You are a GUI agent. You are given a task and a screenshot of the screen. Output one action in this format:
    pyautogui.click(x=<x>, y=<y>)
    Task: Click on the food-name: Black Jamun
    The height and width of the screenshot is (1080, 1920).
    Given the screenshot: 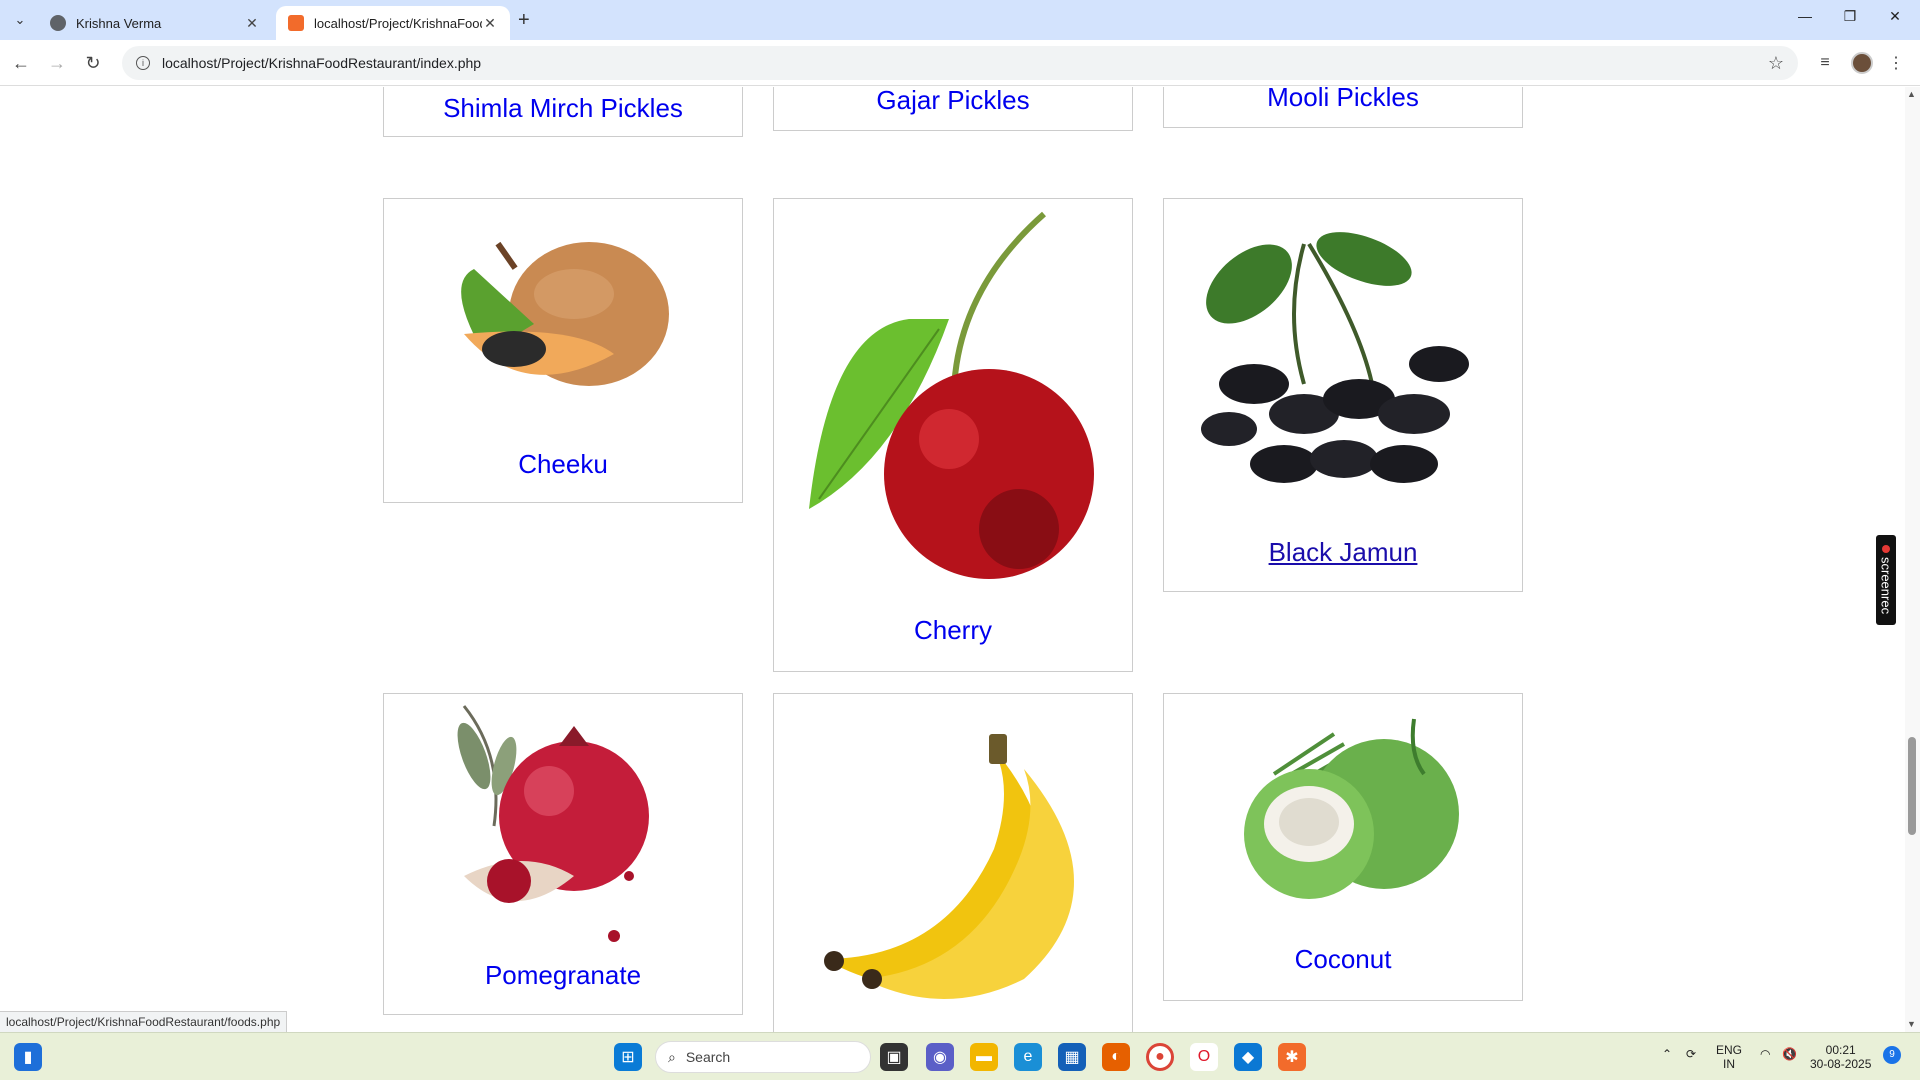 What is the action you would take?
    pyautogui.click(x=1343, y=552)
    